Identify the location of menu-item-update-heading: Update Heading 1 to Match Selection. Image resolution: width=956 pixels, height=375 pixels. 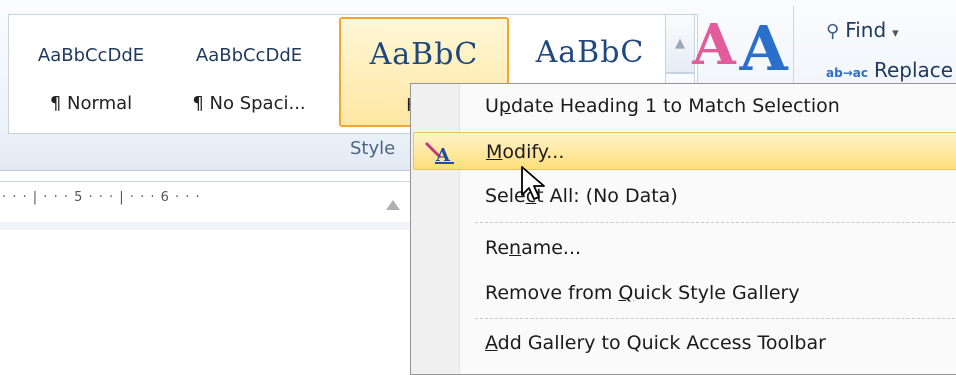
(684, 106).